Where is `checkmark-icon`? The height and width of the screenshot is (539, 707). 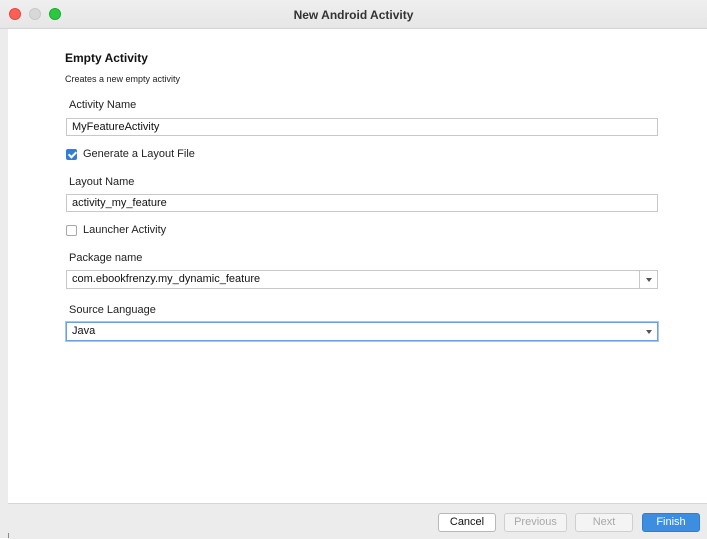 checkmark-icon is located at coordinates (72, 154).